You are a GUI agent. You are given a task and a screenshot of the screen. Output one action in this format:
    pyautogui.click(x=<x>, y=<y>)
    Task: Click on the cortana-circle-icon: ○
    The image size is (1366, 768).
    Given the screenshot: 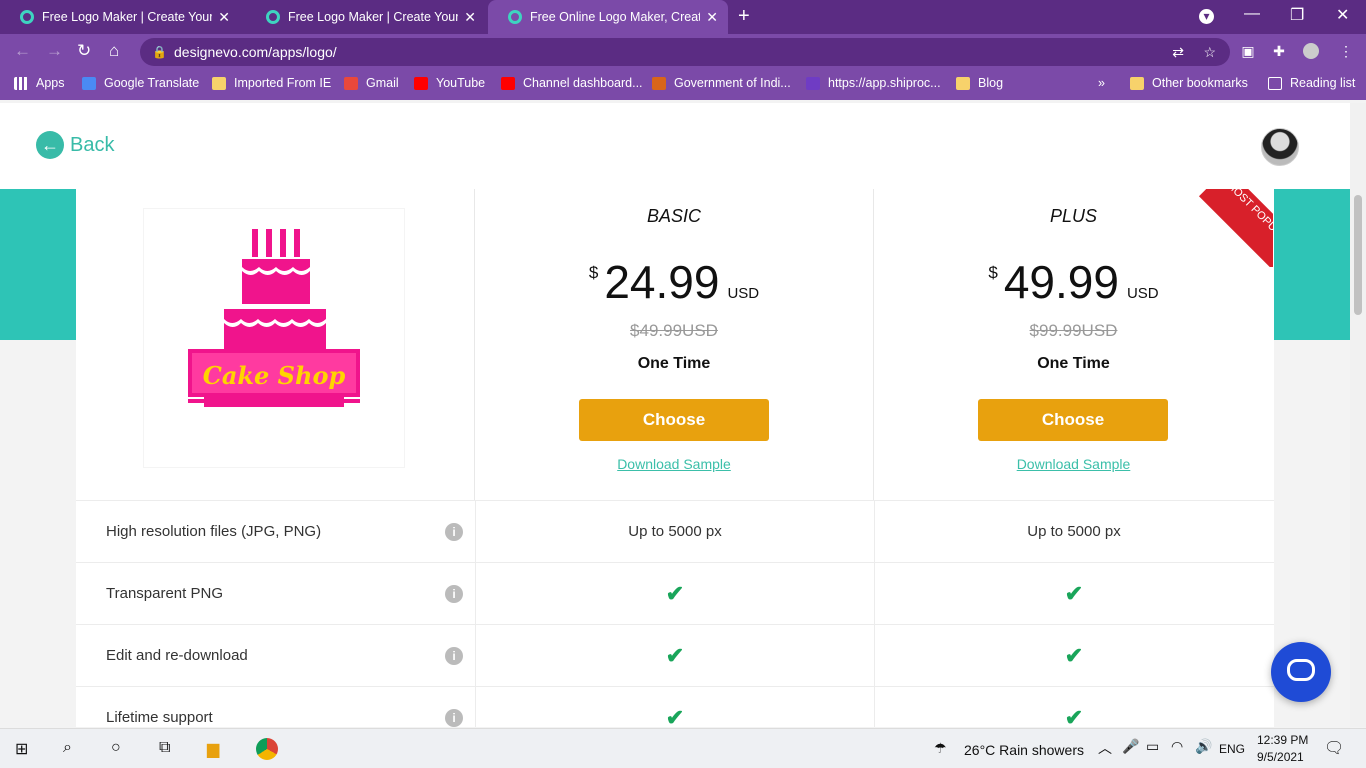 What is the action you would take?
    pyautogui.click(x=116, y=748)
    